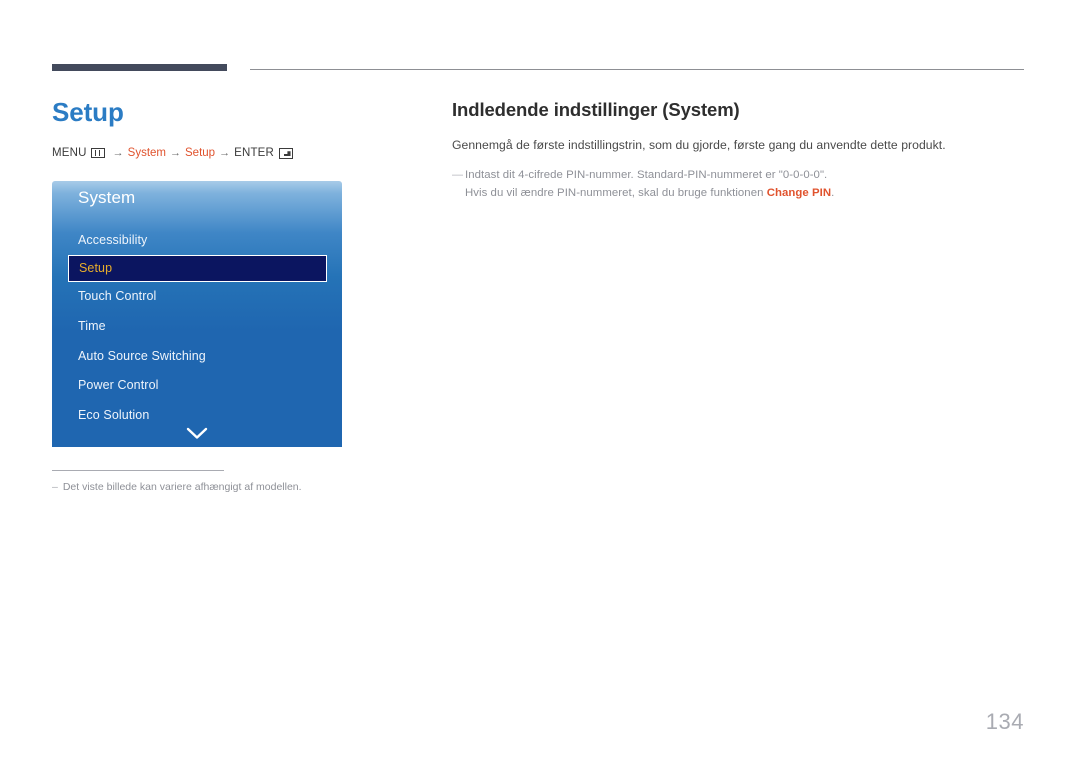  Describe the element at coordinates (799, 193) in the screenshot. I see `change-pin-link: Change PIN` at that location.